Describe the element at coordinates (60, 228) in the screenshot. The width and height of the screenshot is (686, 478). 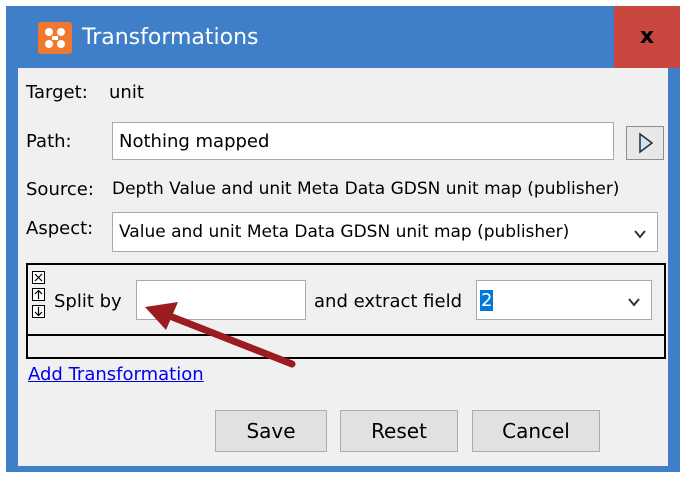
I see `aspect-label: Aspect:` at that location.